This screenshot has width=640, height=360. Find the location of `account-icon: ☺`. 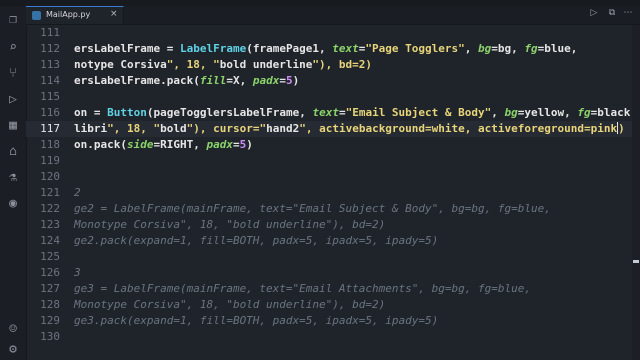

account-icon: ☺ is located at coordinates (13, 330).